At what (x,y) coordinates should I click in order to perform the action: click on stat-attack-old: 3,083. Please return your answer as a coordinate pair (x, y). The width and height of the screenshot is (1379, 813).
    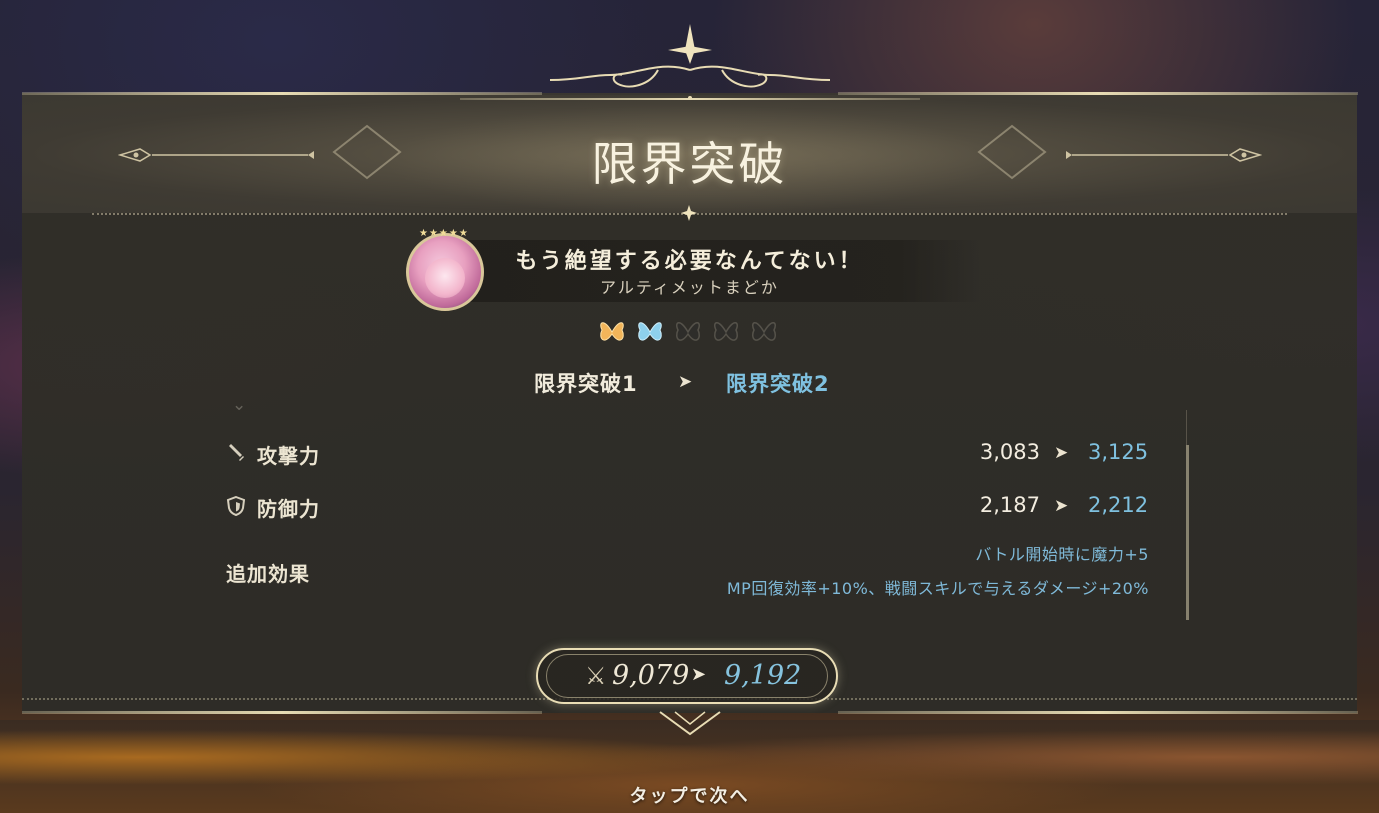
    Looking at the image, I should click on (1009, 452).